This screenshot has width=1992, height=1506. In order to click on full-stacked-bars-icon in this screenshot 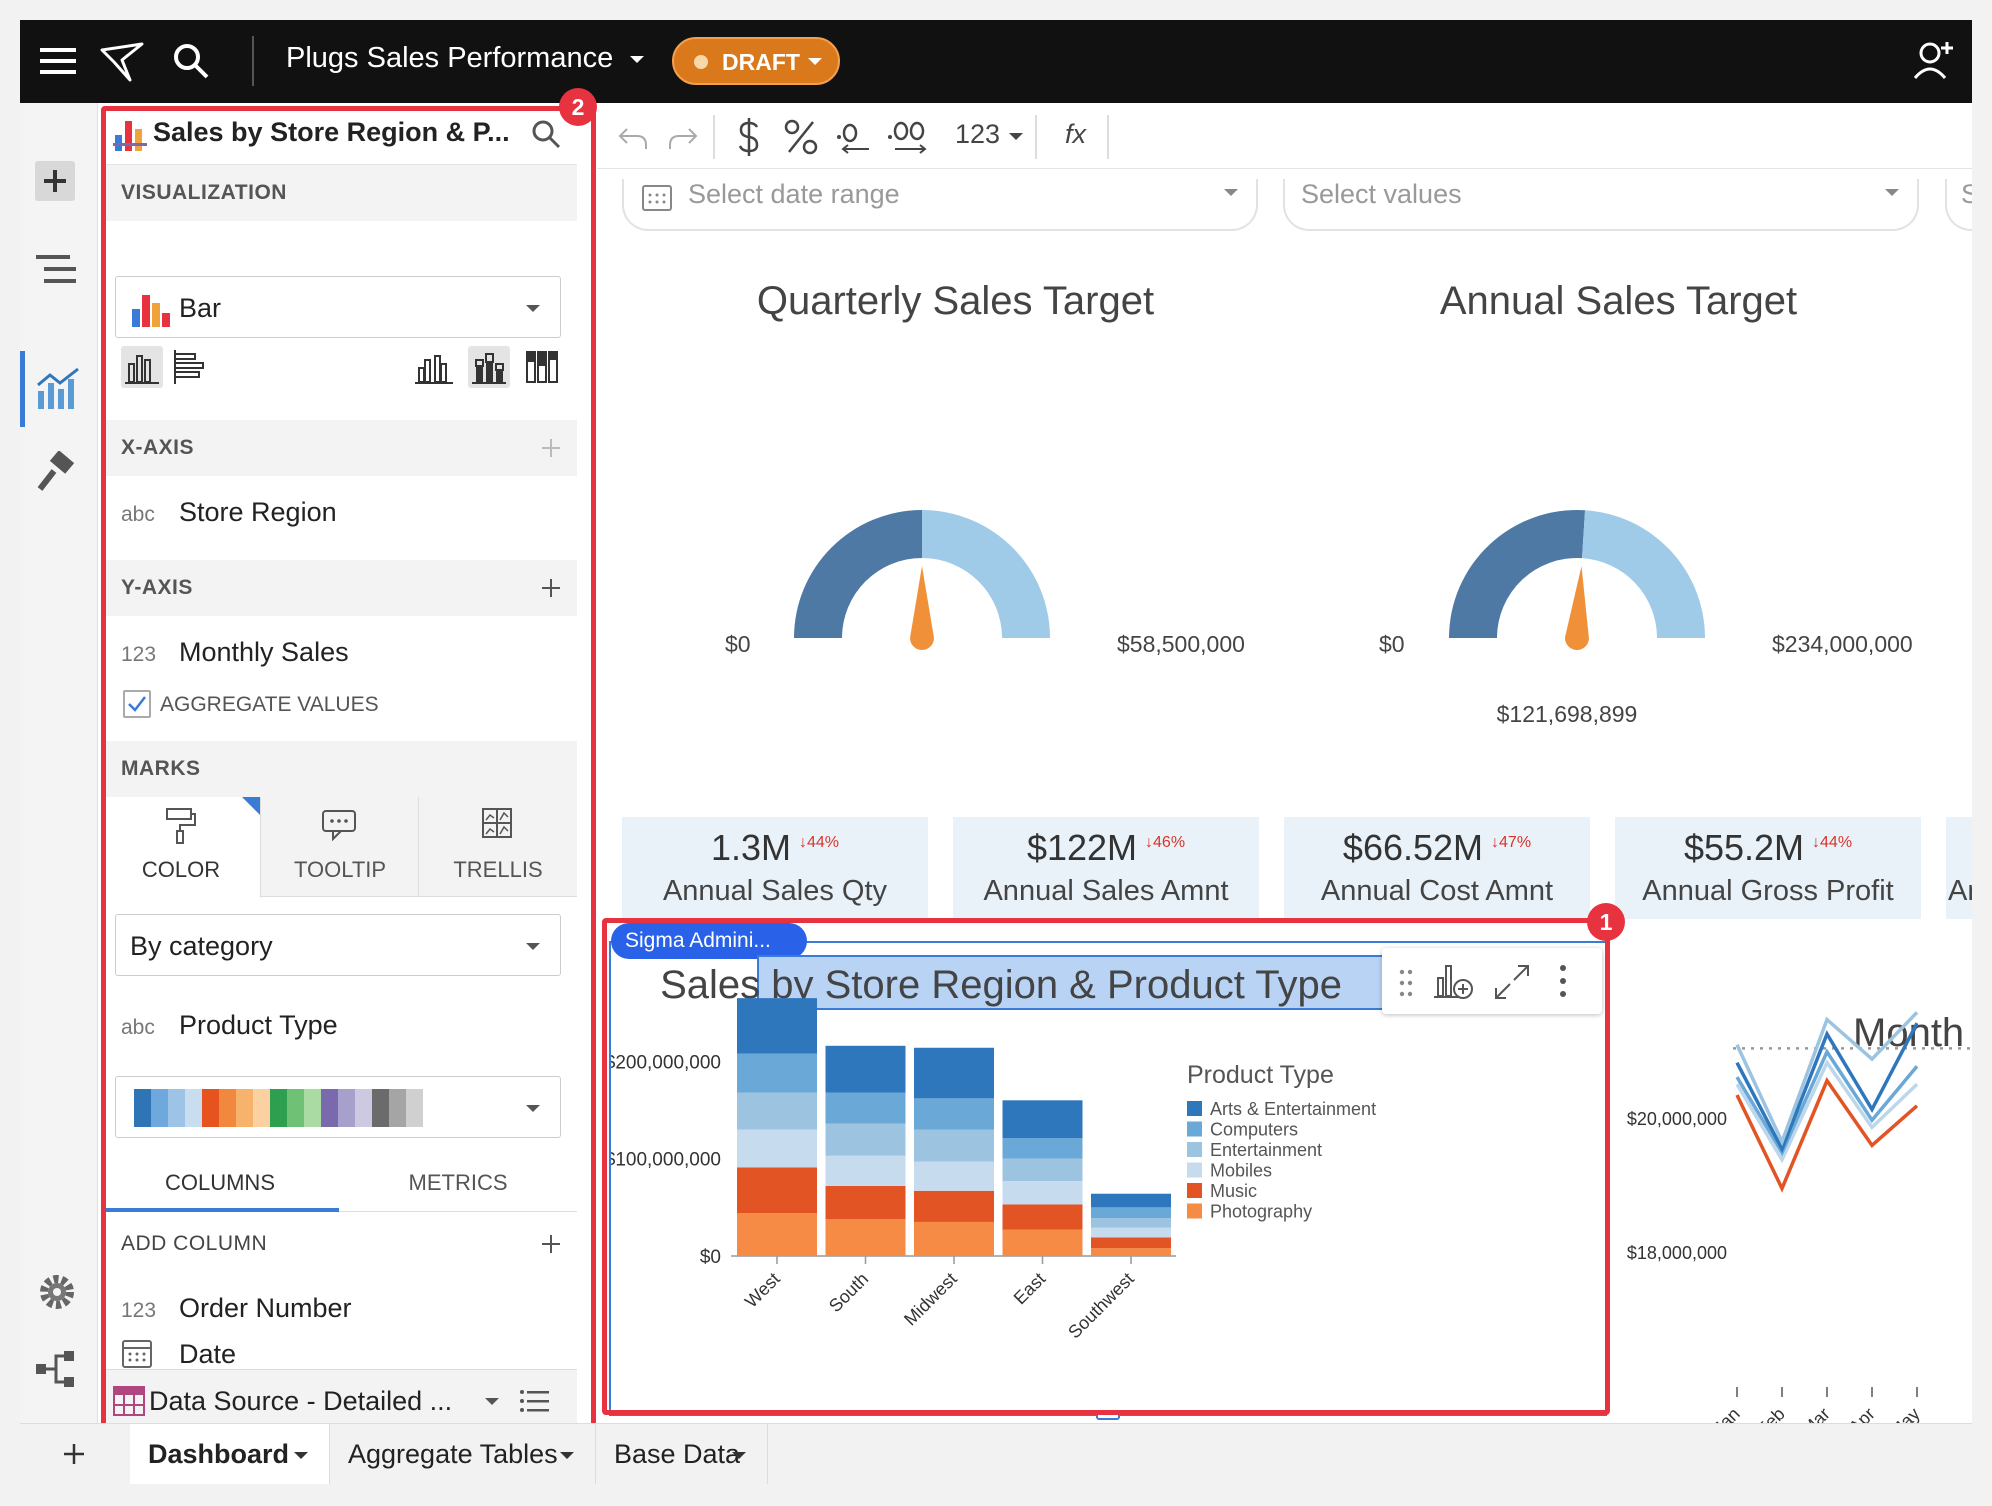, I will do `click(542, 367)`.